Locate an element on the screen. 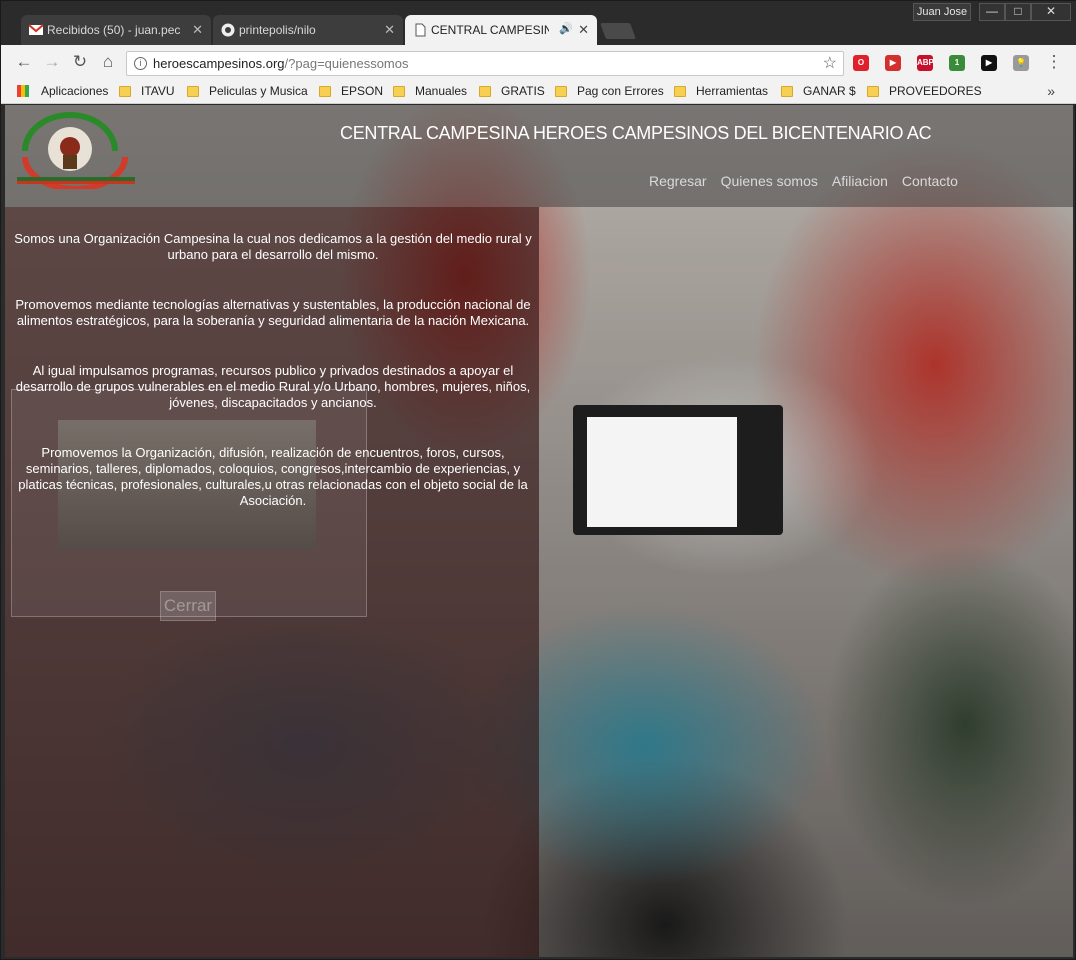 The height and width of the screenshot is (960, 1076). tab-gmail: Recibidos (50) - juan.pec ✕ is located at coordinates (116, 30).